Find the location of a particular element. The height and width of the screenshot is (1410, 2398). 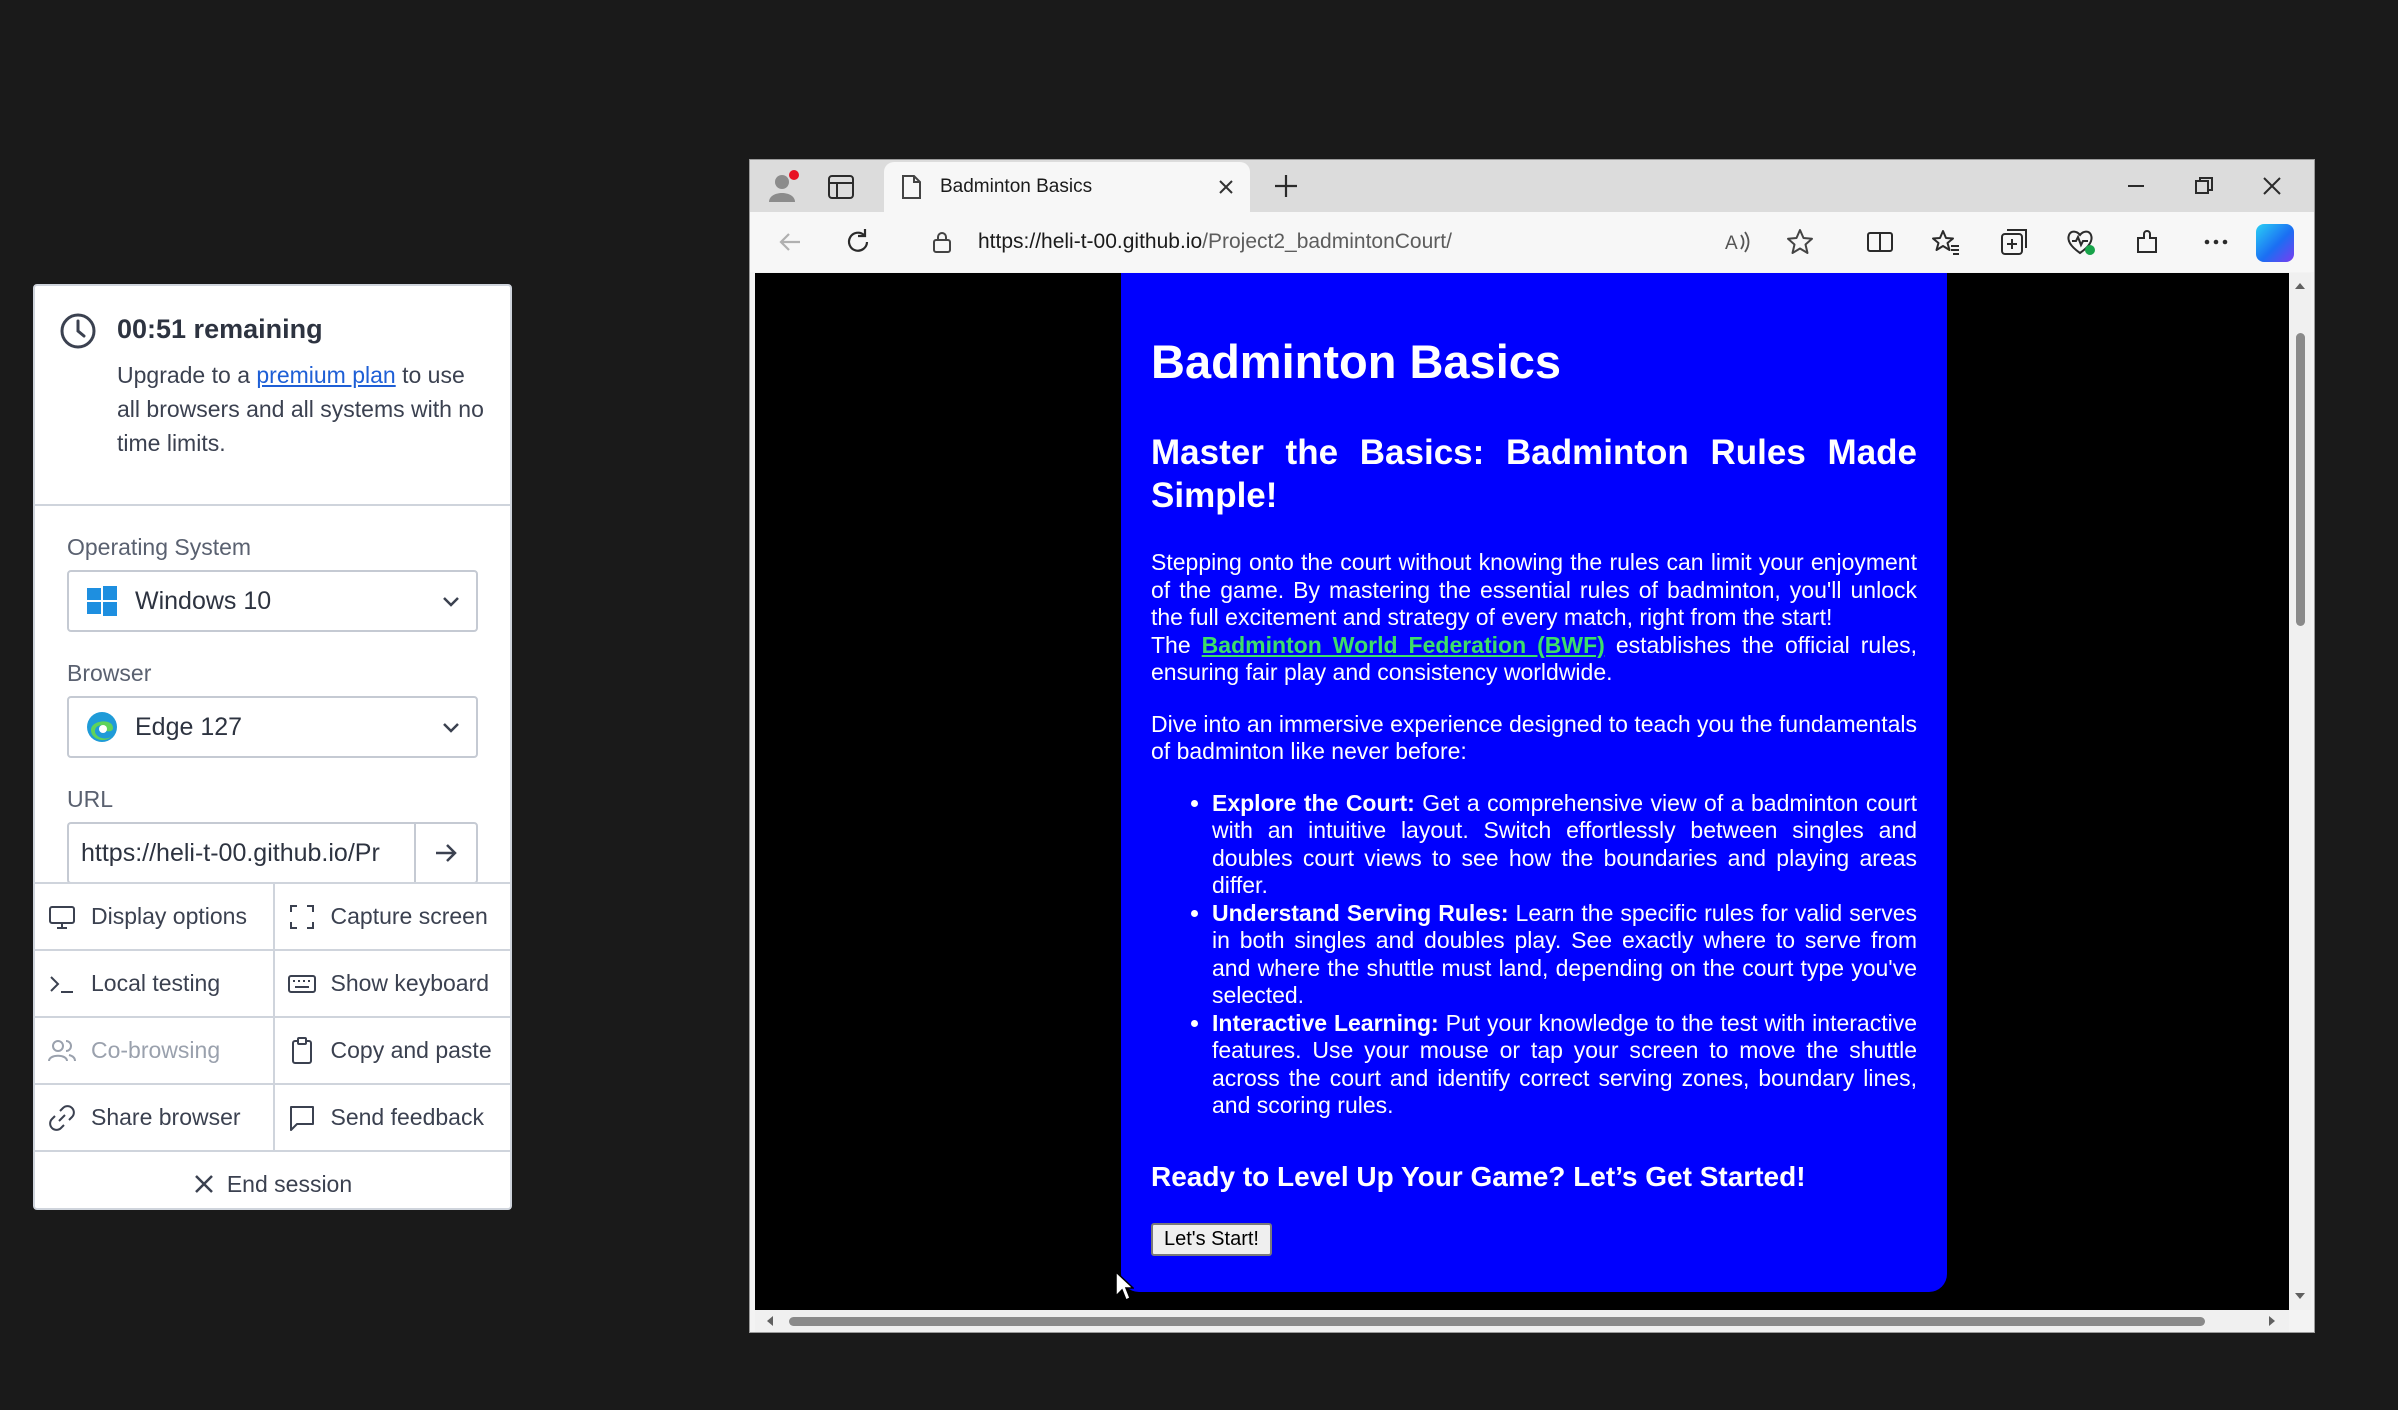

browser-label: Browser is located at coordinates (109, 673).